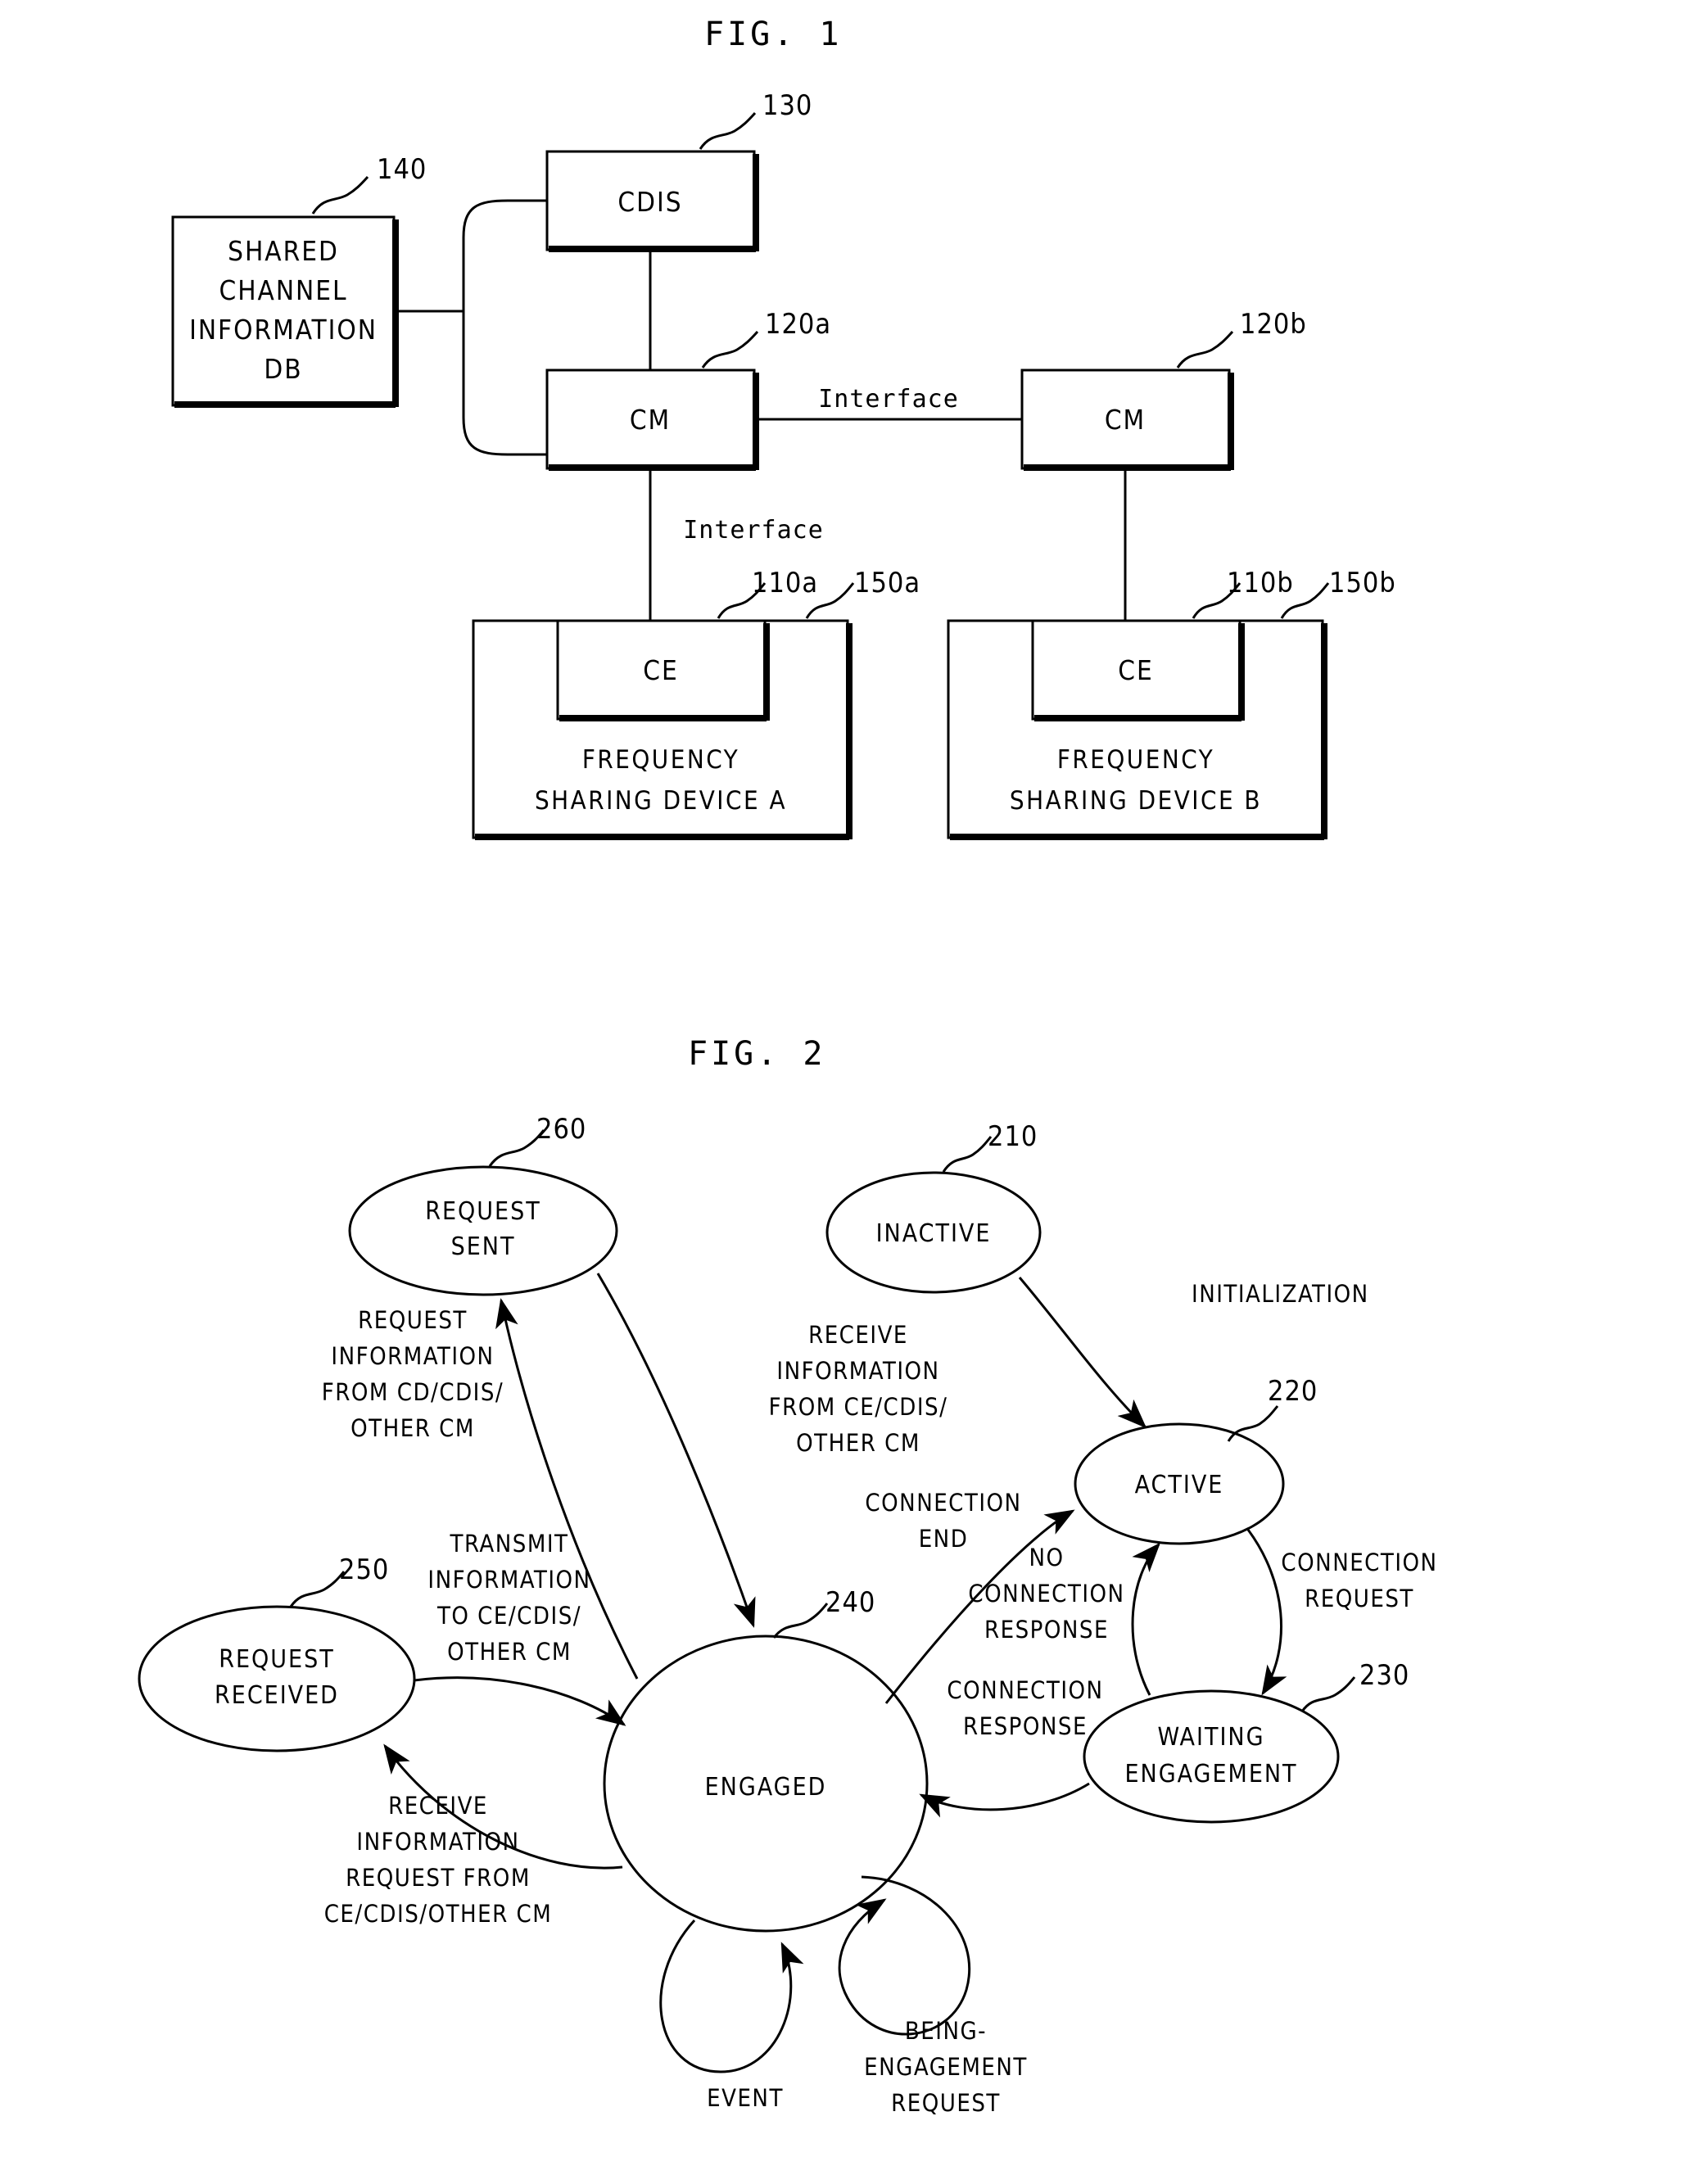 Image resolution: width=1696 pixels, height=2184 pixels. I want to click on state-waiting-engagement: WAITING ENGAGEMENT 230, so click(1246, 1742).